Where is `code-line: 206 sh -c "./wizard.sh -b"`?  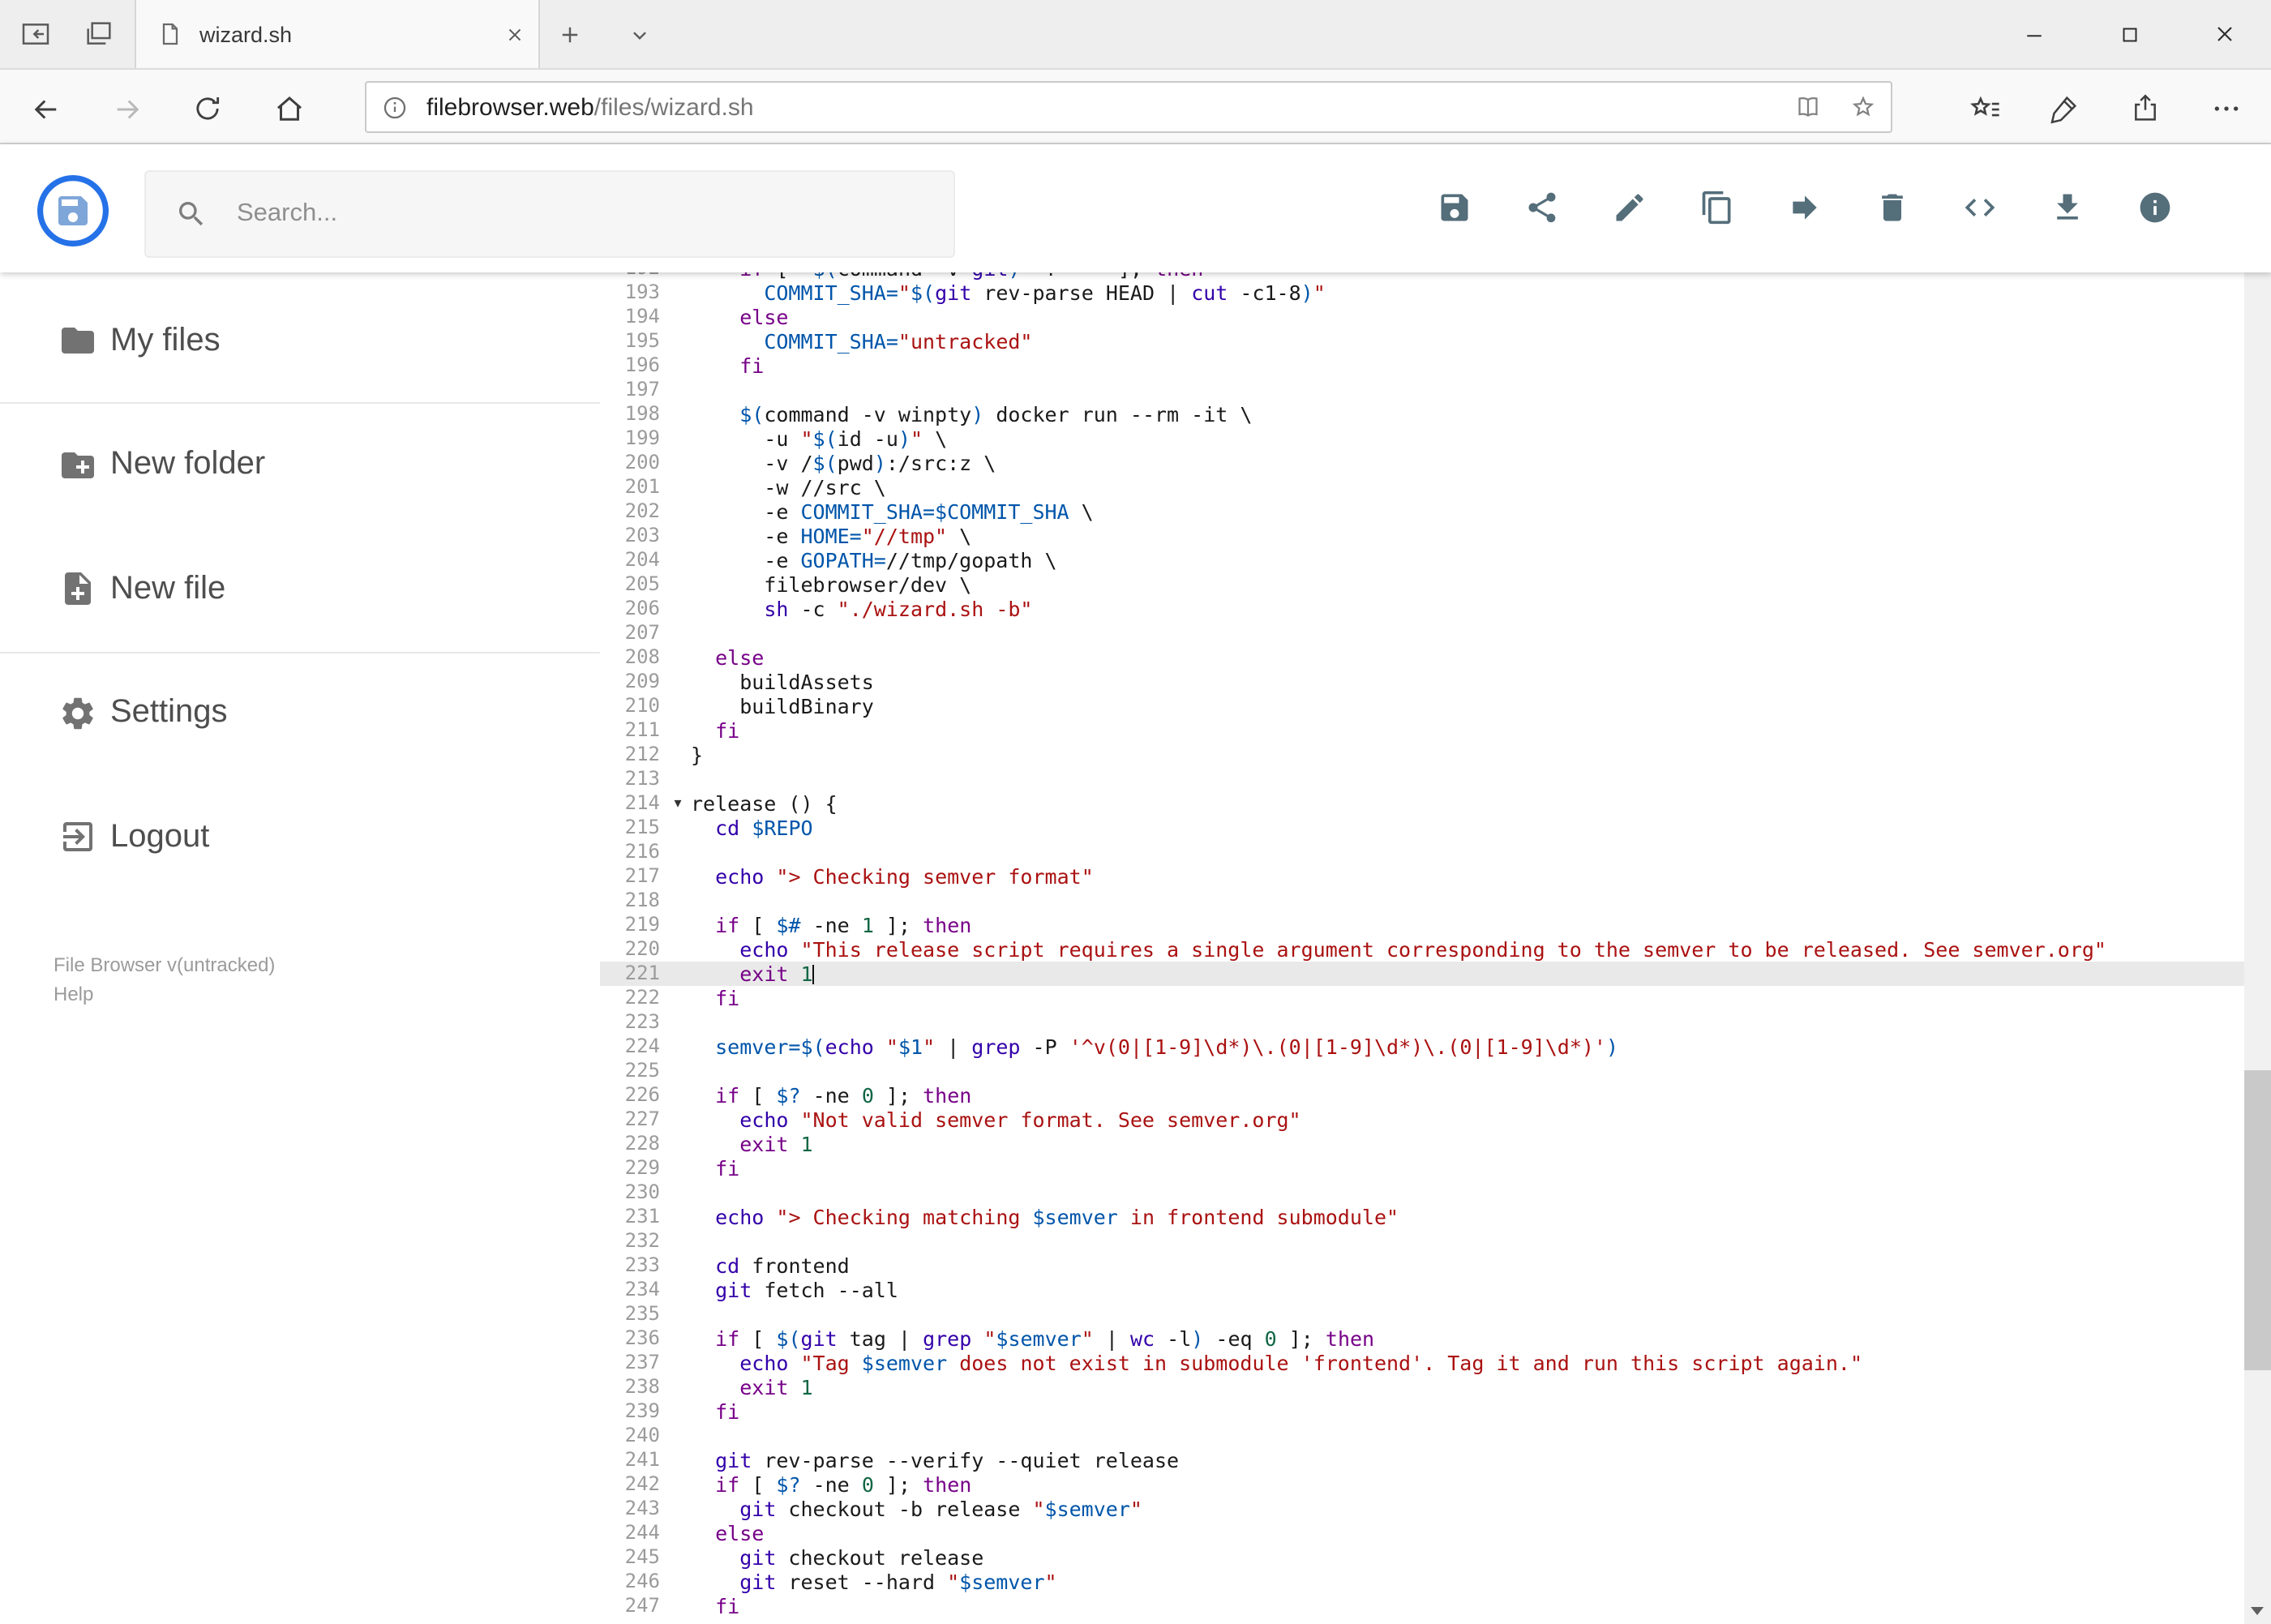 code-line: 206 sh -c "./wizard.sh -b" is located at coordinates (1422, 609).